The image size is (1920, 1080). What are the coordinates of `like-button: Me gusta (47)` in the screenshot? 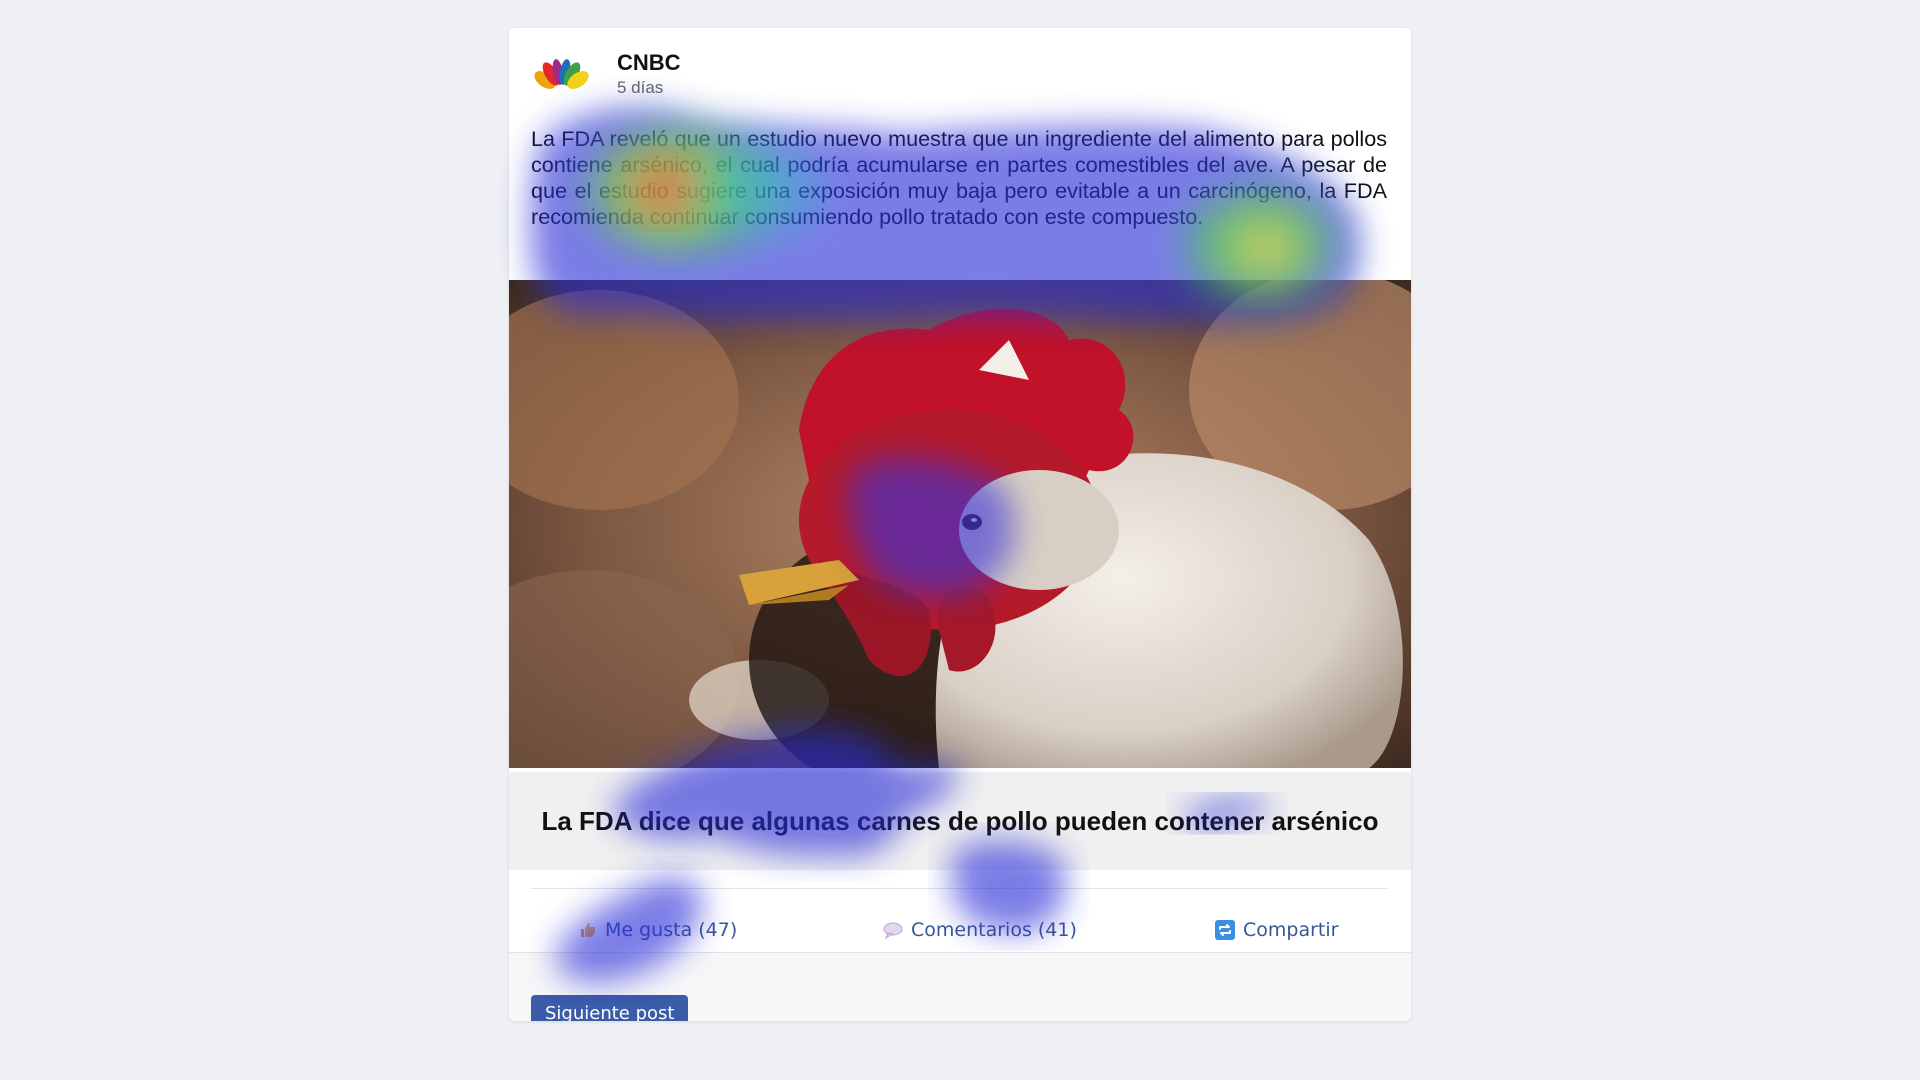 It's located at (658, 930).